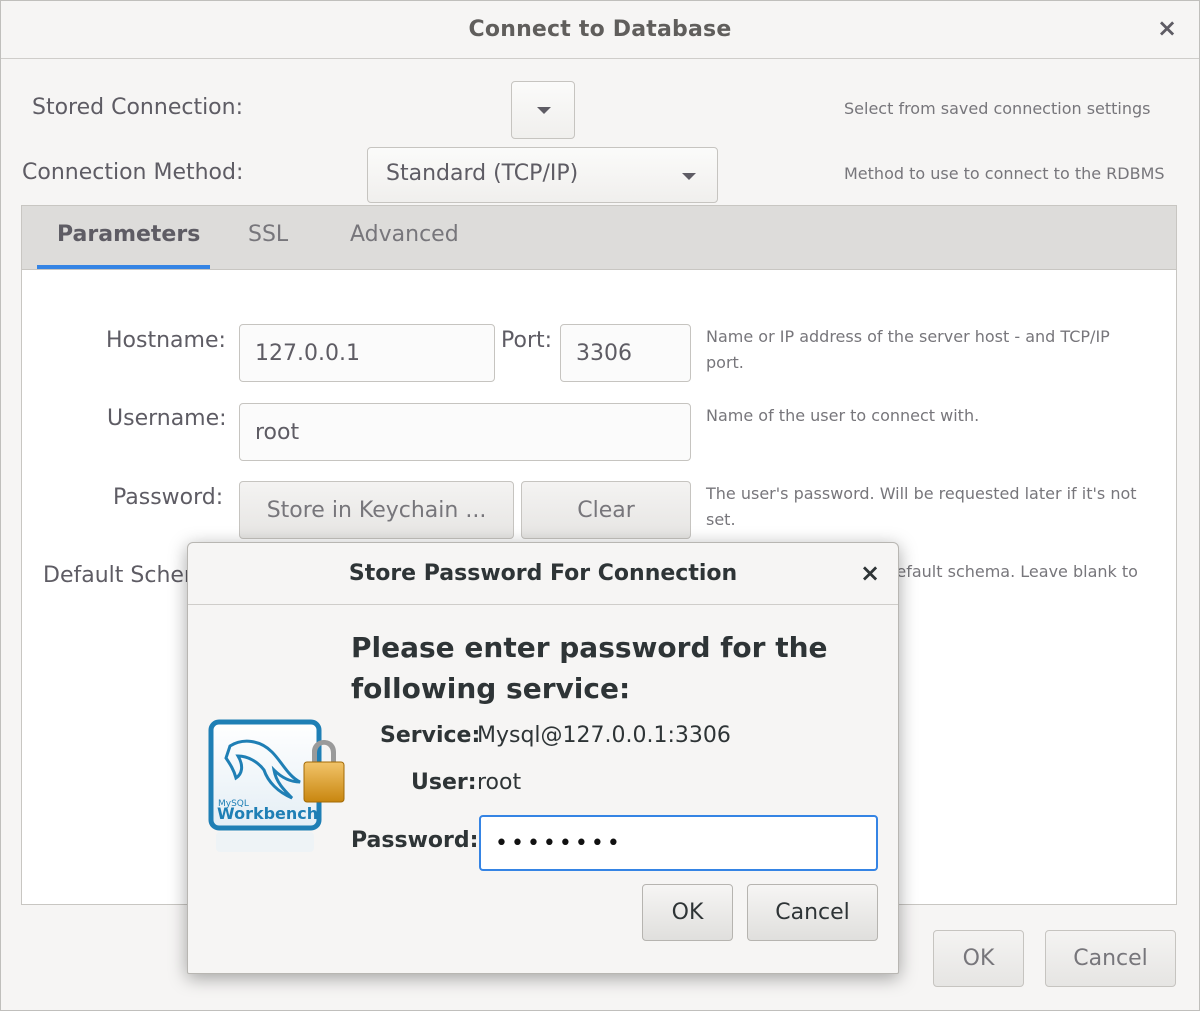 The height and width of the screenshot is (1011, 1200). I want to click on connection-method-hint: Method to use to connect to the RDBMS, so click(1004, 173).